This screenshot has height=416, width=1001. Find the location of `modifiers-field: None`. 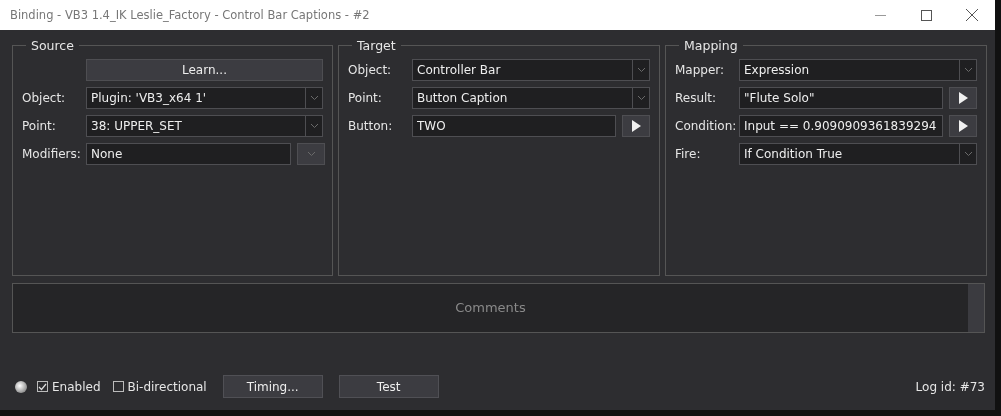

modifiers-field: None is located at coordinates (188, 154).